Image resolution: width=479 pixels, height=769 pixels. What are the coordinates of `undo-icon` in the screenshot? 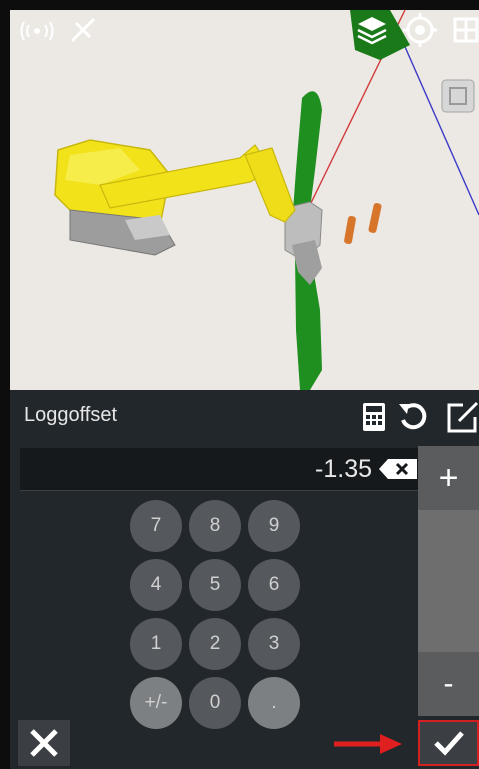 It's located at (413, 419).